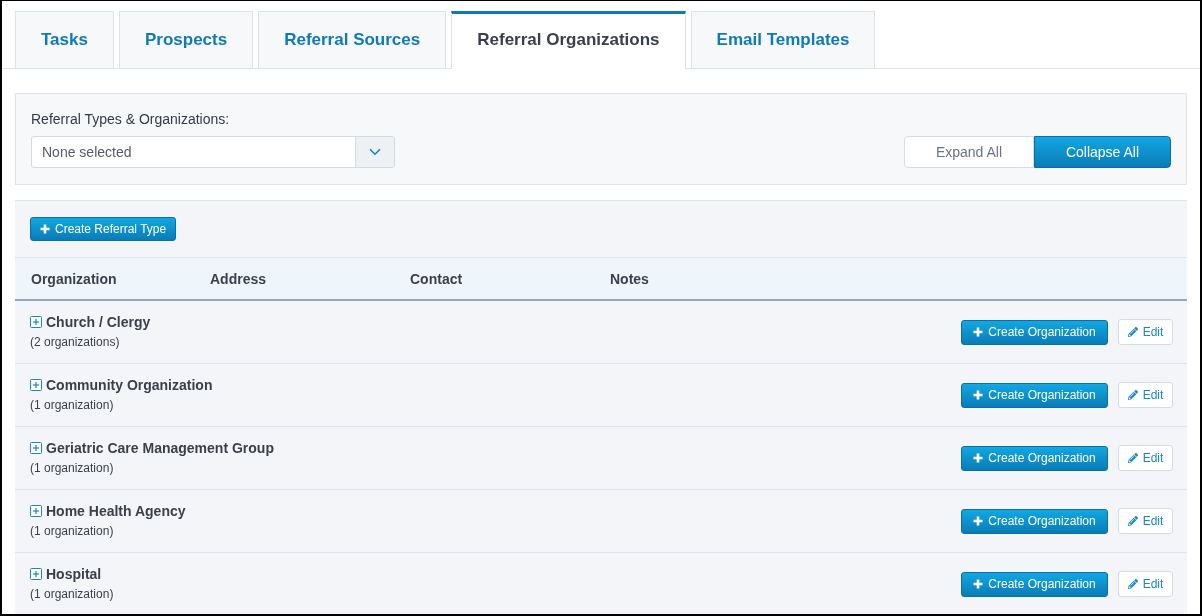  I want to click on select-field: None selected, so click(213, 152).